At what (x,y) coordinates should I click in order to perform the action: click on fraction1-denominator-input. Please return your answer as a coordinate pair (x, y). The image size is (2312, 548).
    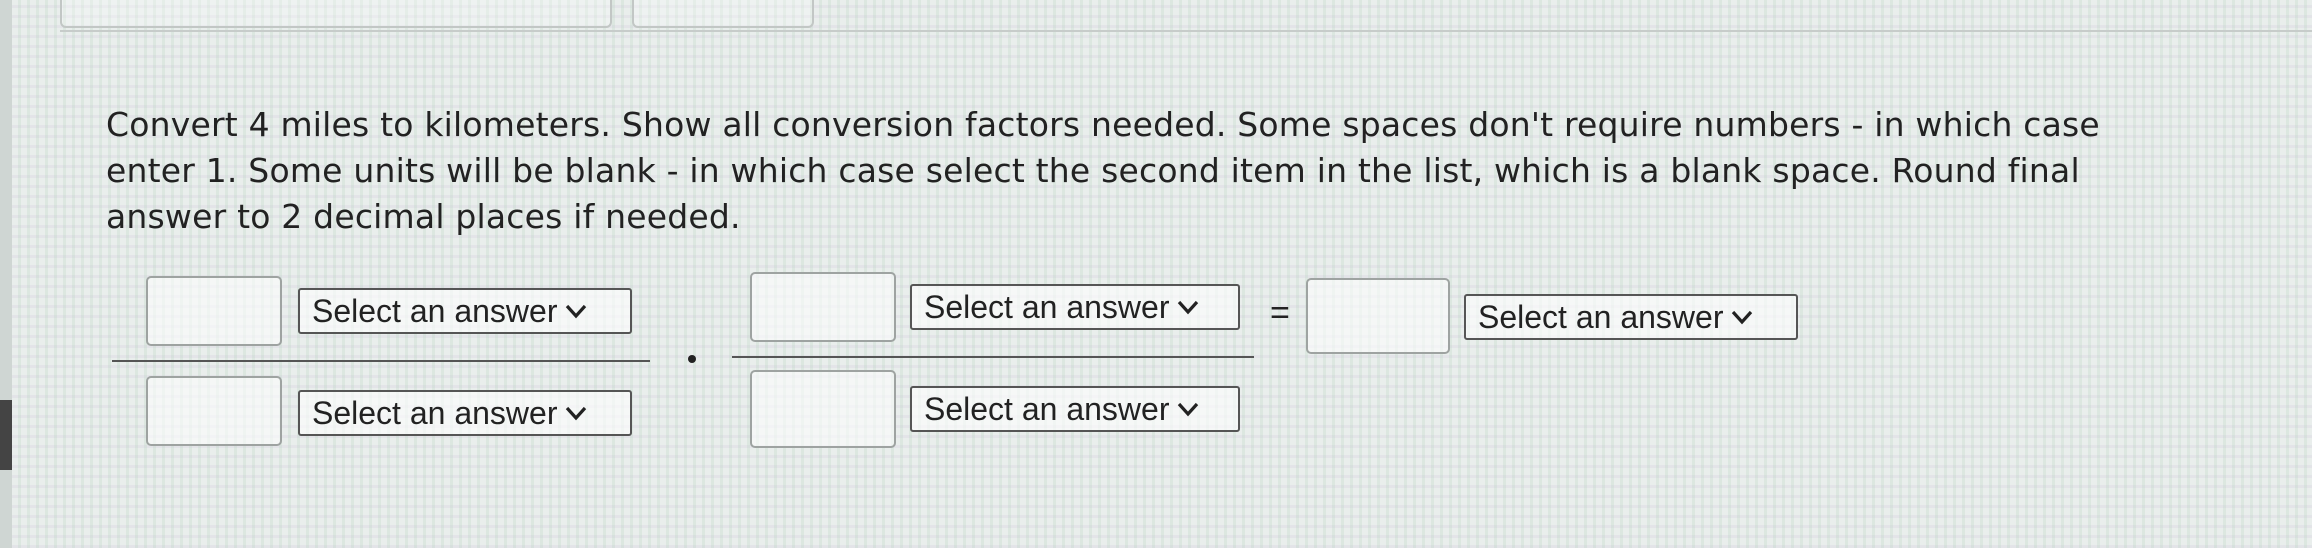
    Looking at the image, I should click on (214, 411).